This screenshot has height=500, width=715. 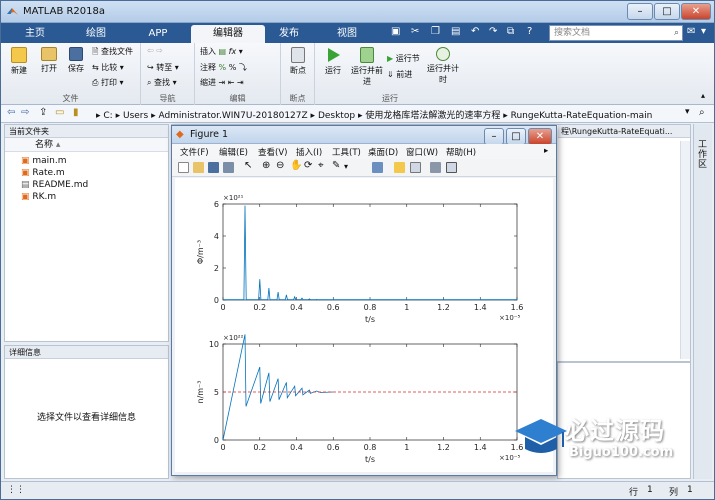 What do you see at coordinates (94, 173) in the screenshot?
I see `list-item: ▣ Rate.m` at bounding box center [94, 173].